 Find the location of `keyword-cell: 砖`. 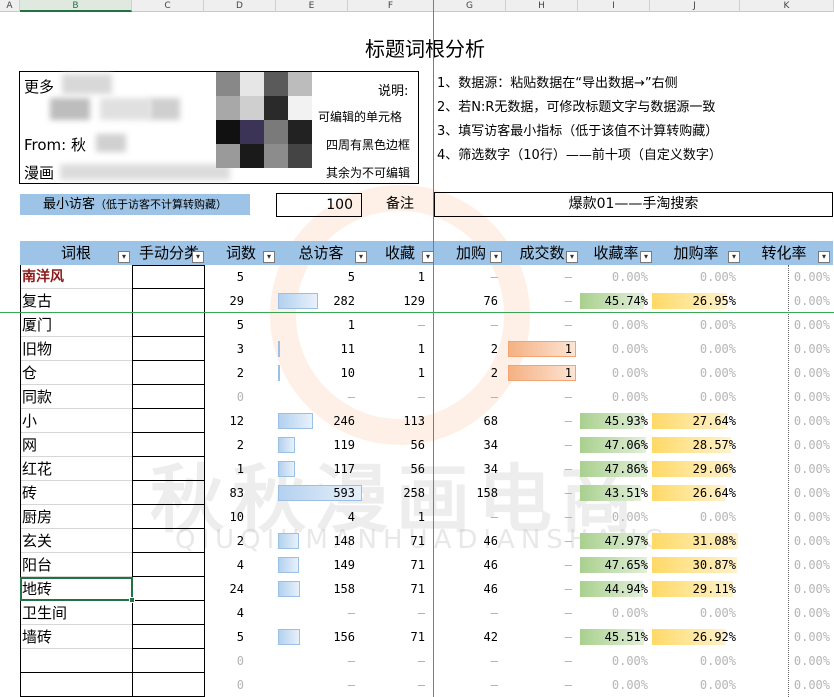

keyword-cell: 砖 is located at coordinates (29, 493).